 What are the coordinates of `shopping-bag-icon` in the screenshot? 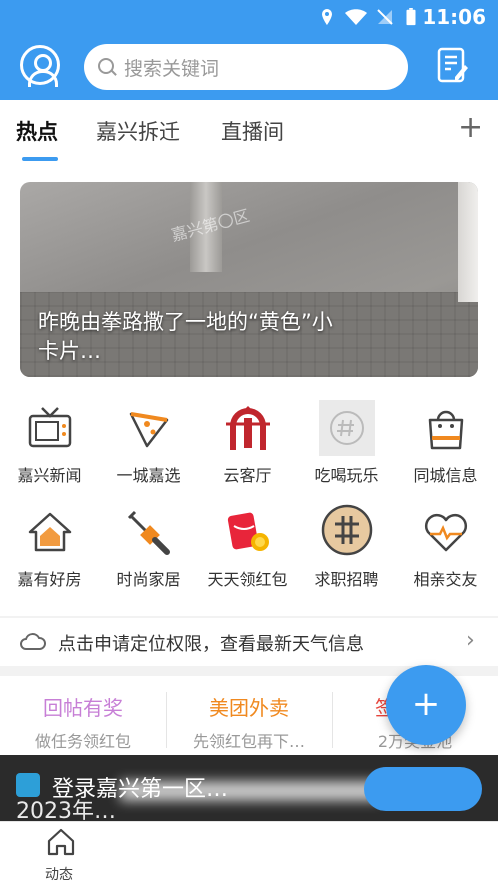 It's located at (446, 430).